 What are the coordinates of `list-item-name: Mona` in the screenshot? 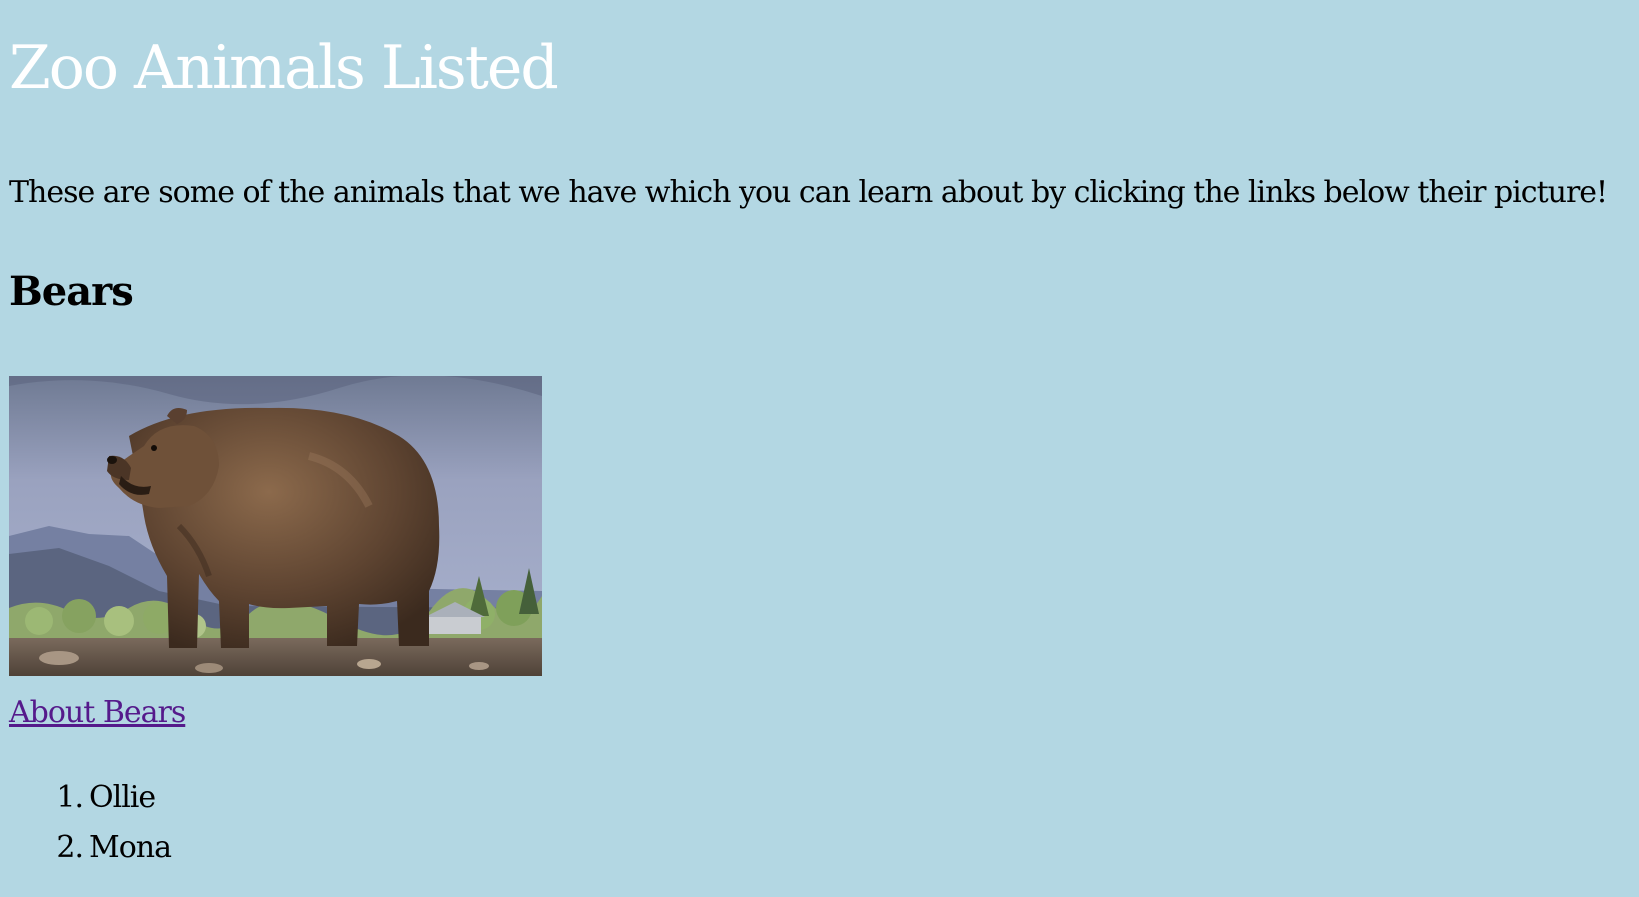 It's located at (130, 847).